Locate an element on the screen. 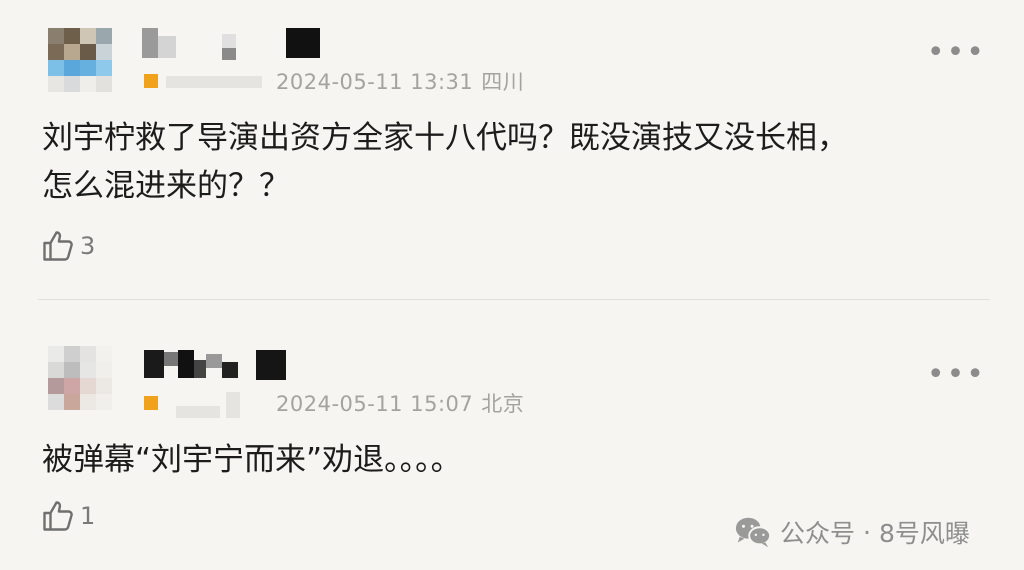  comment-text-line: 刘宇柠救了导演出资方全家十八代吗？既没演技又没长相， is located at coordinates (445, 138).